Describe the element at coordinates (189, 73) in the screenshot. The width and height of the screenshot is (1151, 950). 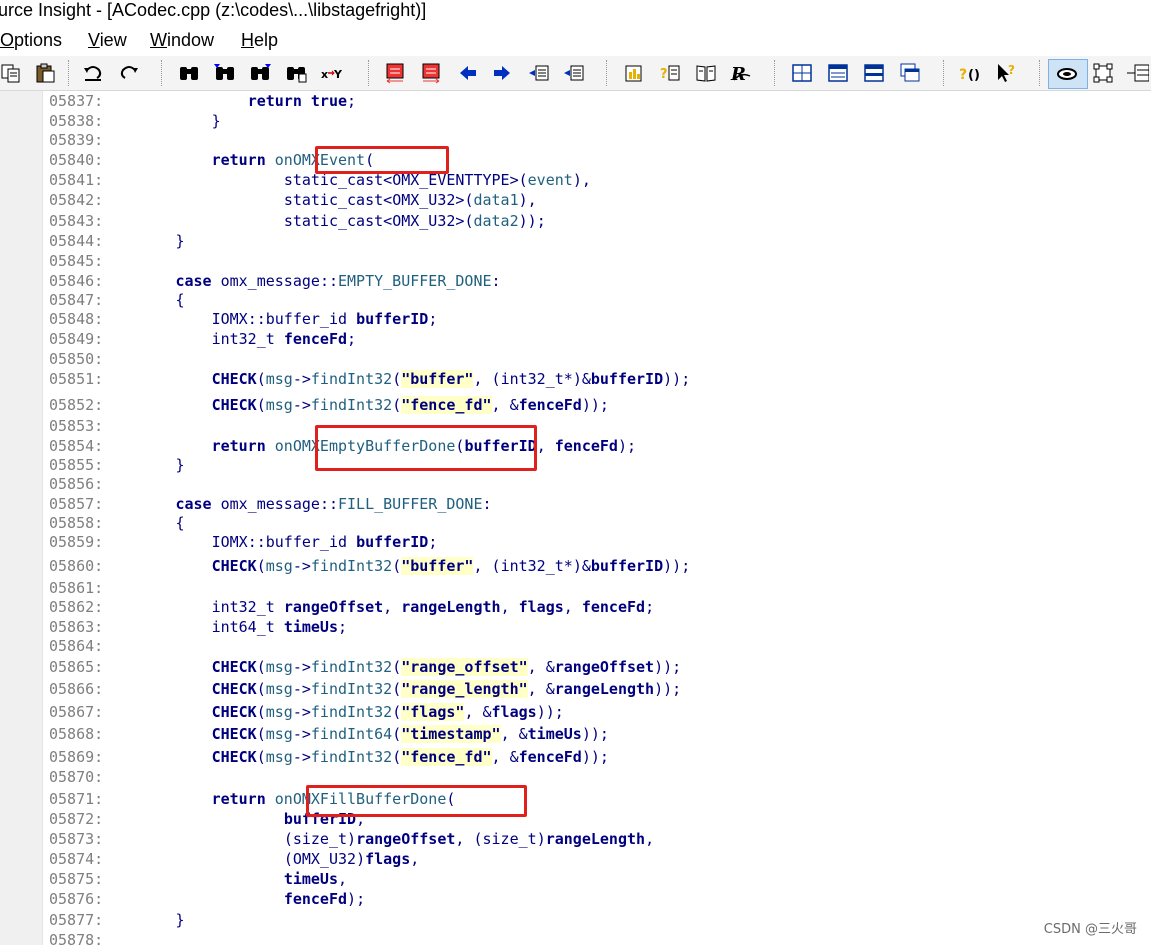
I see `find-icon` at that location.